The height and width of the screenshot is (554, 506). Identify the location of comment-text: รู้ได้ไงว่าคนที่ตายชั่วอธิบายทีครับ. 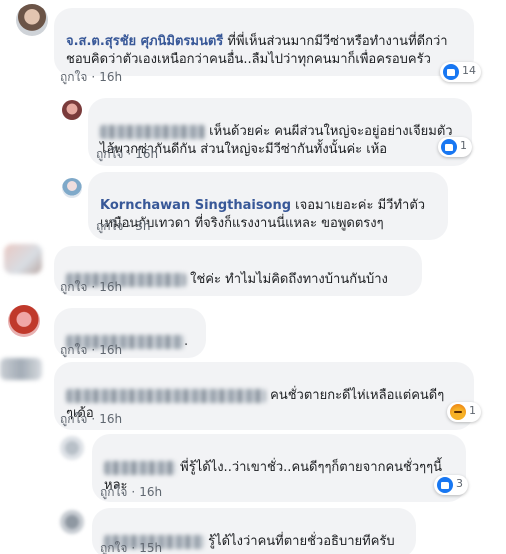
(301, 541).